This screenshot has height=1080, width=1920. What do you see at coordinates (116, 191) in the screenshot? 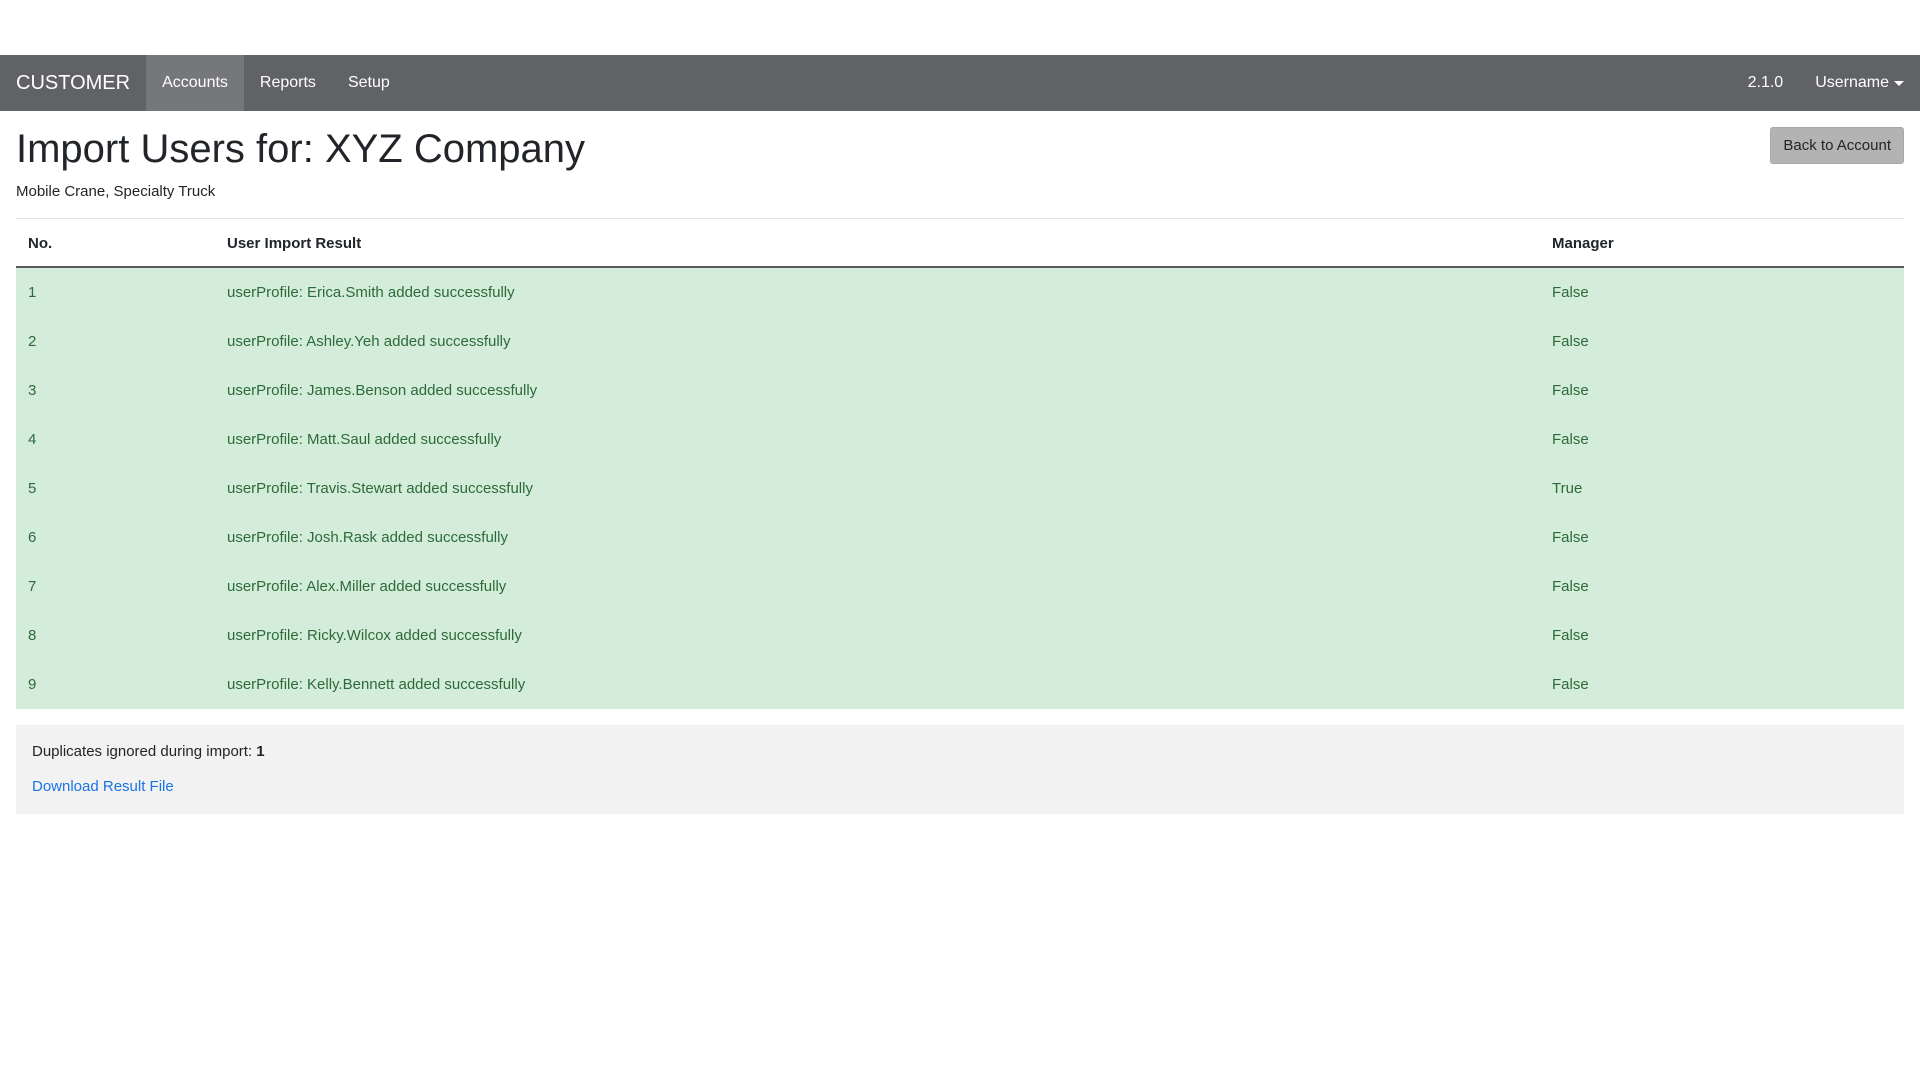
I see `page-subtitle: Mobile Crane, Specialty Truck` at bounding box center [116, 191].